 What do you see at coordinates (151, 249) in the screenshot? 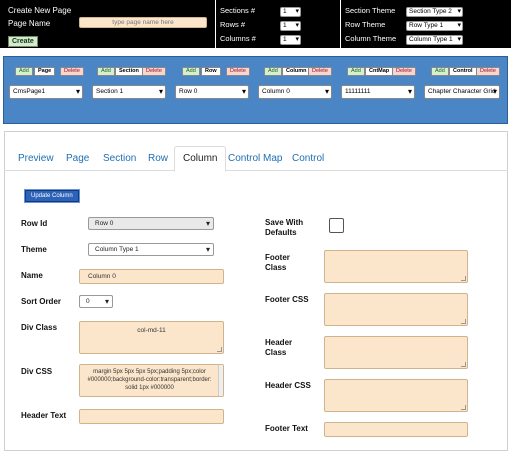
I see `theme-select: Column Type 1` at bounding box center [151, 249].